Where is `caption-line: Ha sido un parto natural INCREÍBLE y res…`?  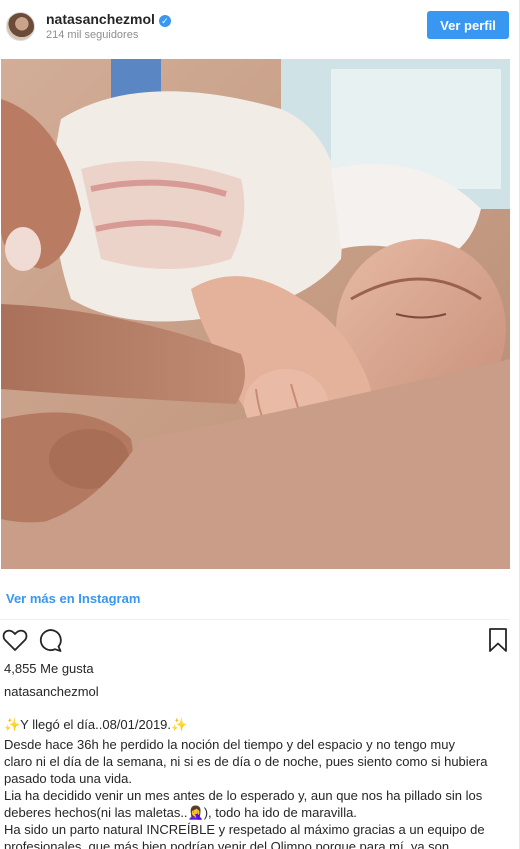
caption-line: Ha sido un parto natural INCREÍBLE y res… is located at coordinates (244, 829).